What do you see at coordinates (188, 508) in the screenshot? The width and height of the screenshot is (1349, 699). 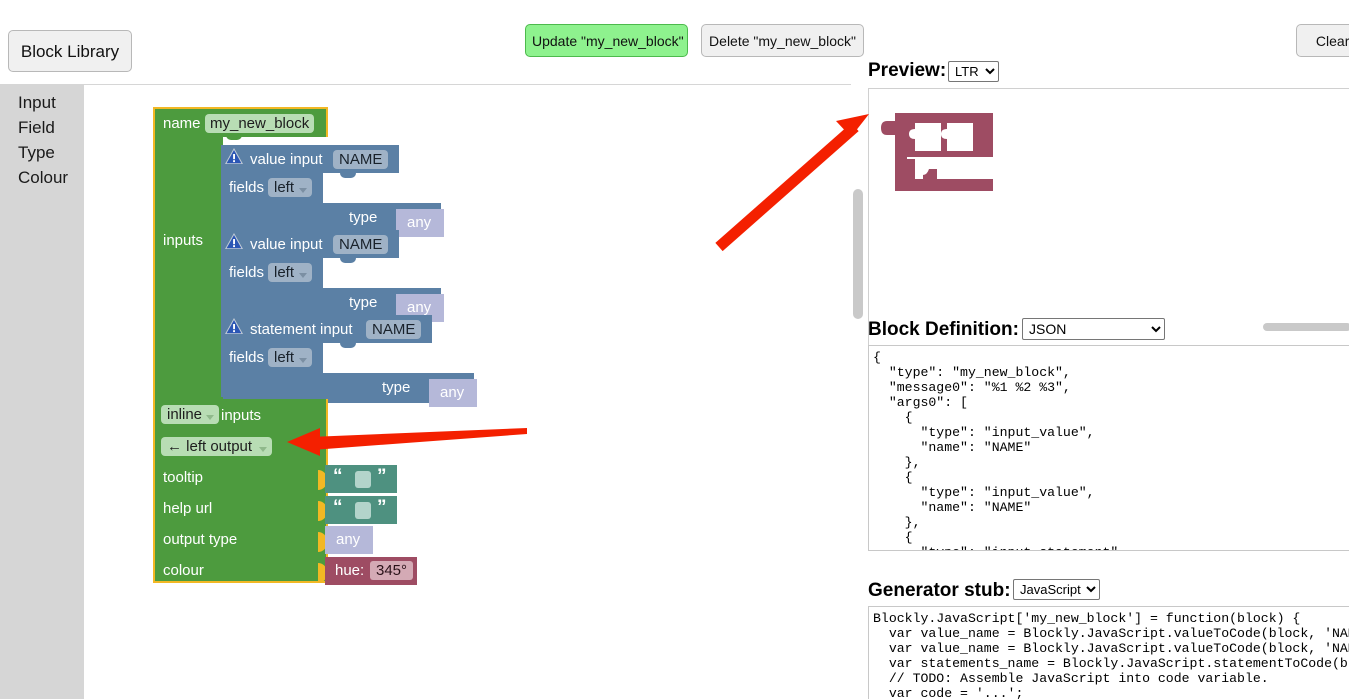 I see `help-url-label: help url` at bounding box center [188, 508].